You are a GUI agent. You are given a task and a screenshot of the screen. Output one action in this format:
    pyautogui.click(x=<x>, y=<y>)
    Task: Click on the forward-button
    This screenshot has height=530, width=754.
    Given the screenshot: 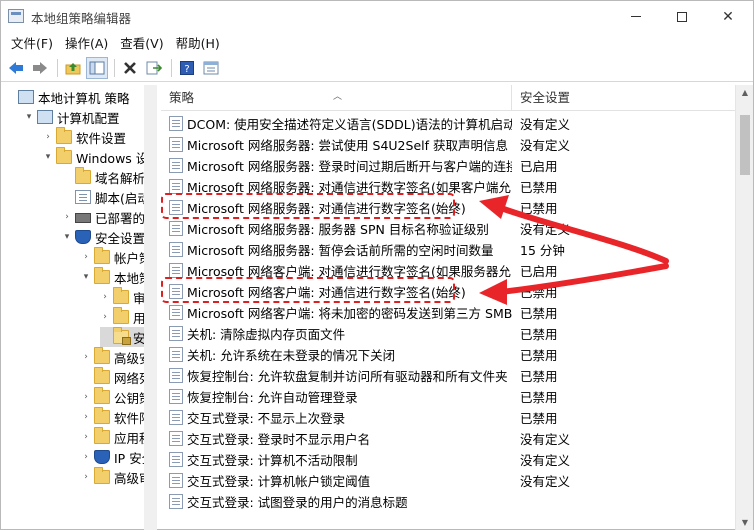 What is the action you would take?
    pyautogui.click(x=40, y=68)
    